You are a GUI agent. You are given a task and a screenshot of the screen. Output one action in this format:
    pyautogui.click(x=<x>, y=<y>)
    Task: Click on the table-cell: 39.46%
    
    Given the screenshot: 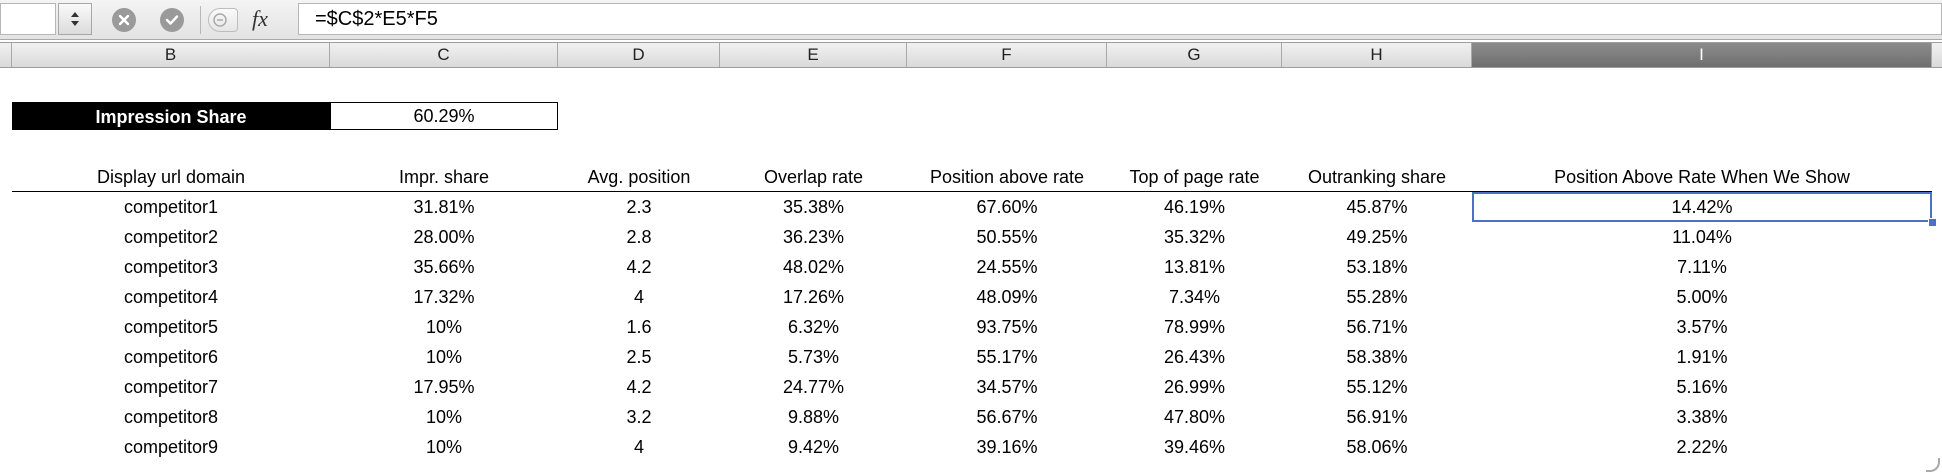 What is the action you would take?
    pyautogui.click(x=1194, y=447)
    